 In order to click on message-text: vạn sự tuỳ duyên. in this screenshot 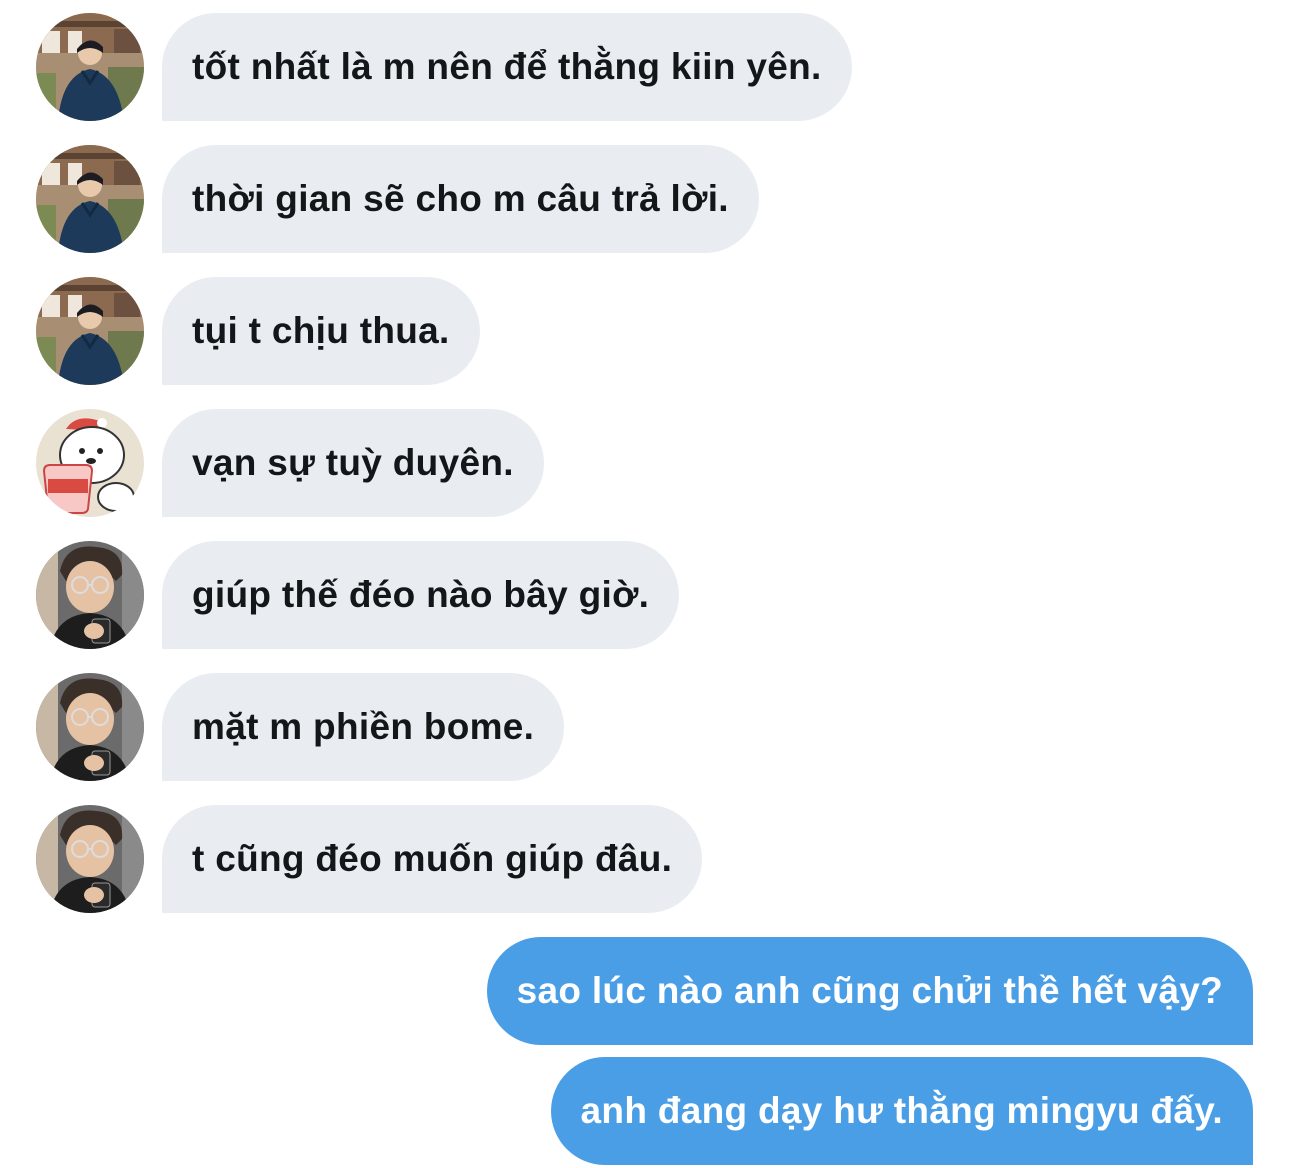, I will do `click(353, 462)`.